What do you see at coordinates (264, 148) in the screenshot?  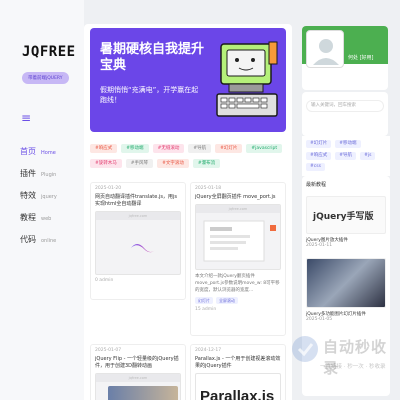 I see `tag-chip: #javascript` at bounding box center [264, 148].